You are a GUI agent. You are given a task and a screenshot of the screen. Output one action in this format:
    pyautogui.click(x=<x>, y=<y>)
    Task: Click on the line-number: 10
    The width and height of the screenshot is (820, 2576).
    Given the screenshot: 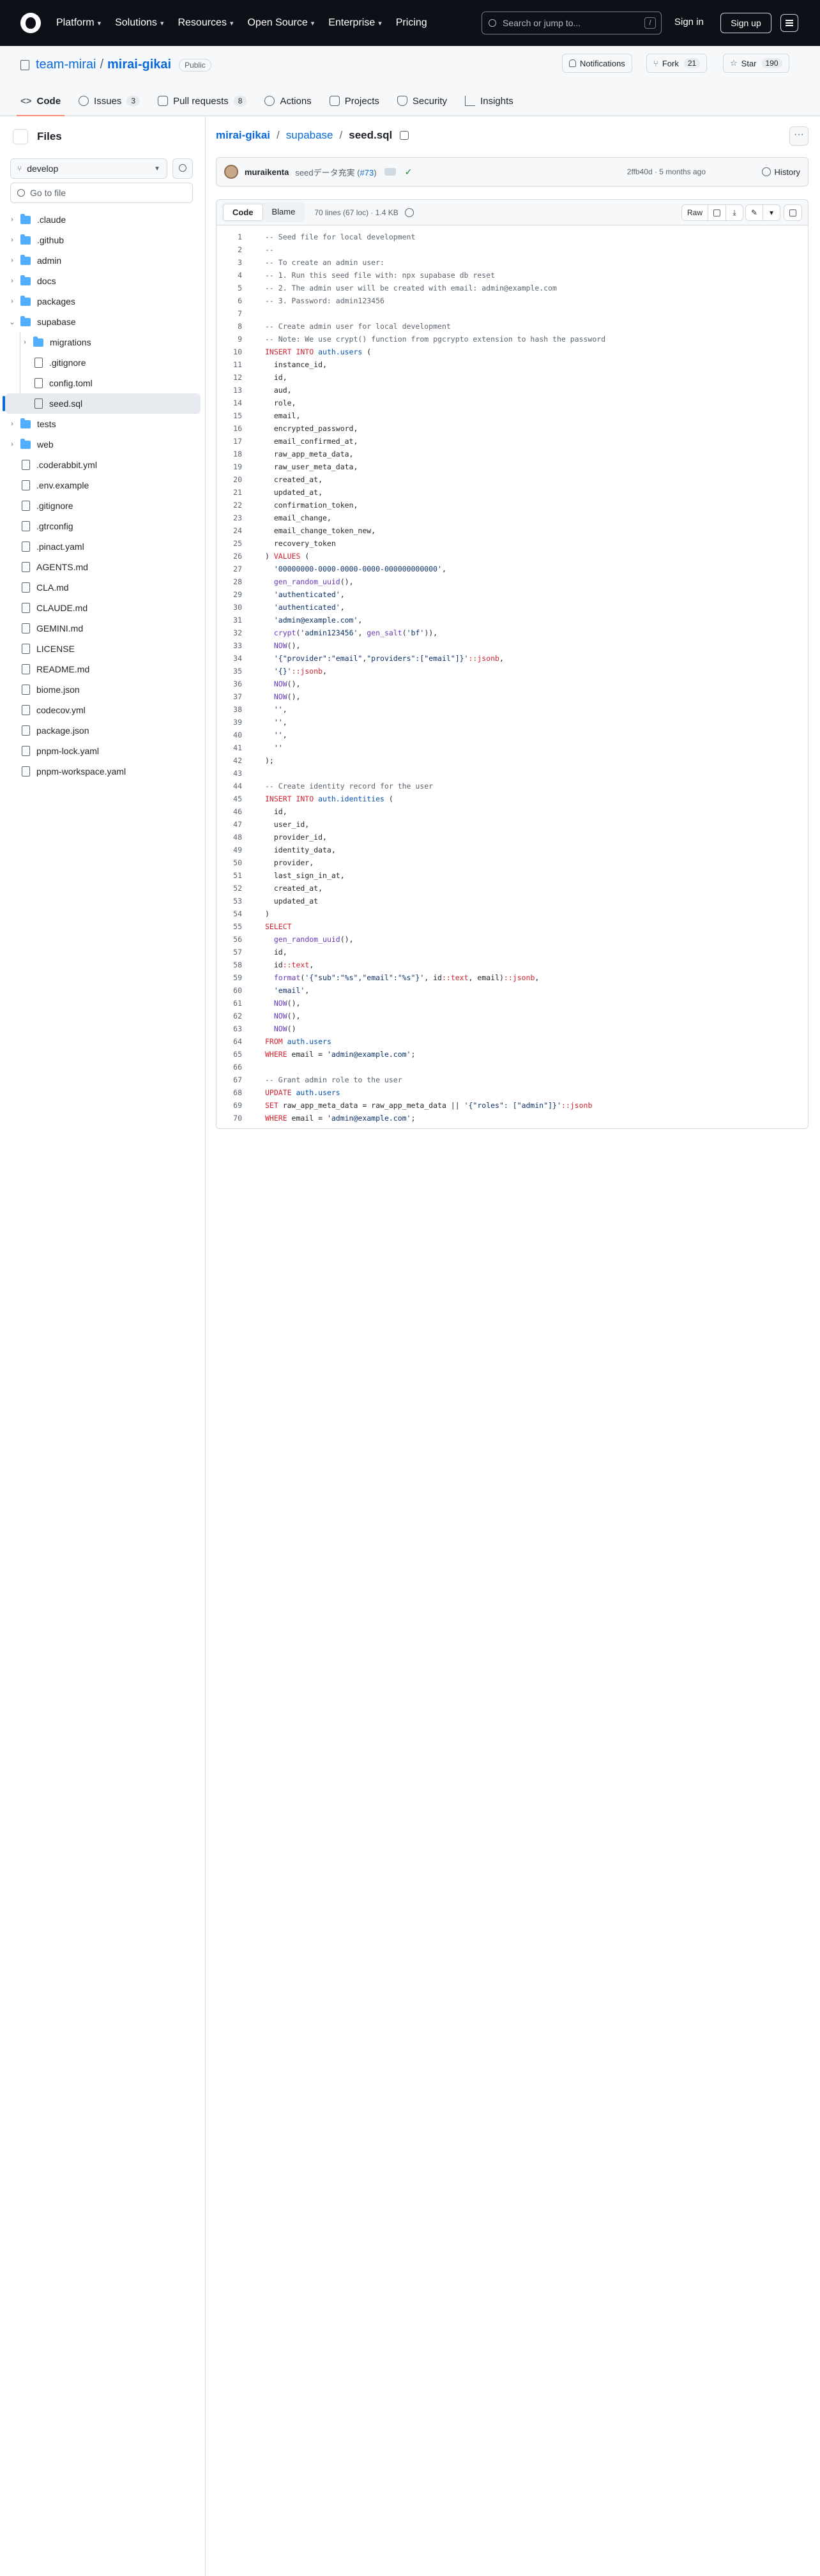 What is the action you would take?
    pyautogui.click(x=234, y=352)
    